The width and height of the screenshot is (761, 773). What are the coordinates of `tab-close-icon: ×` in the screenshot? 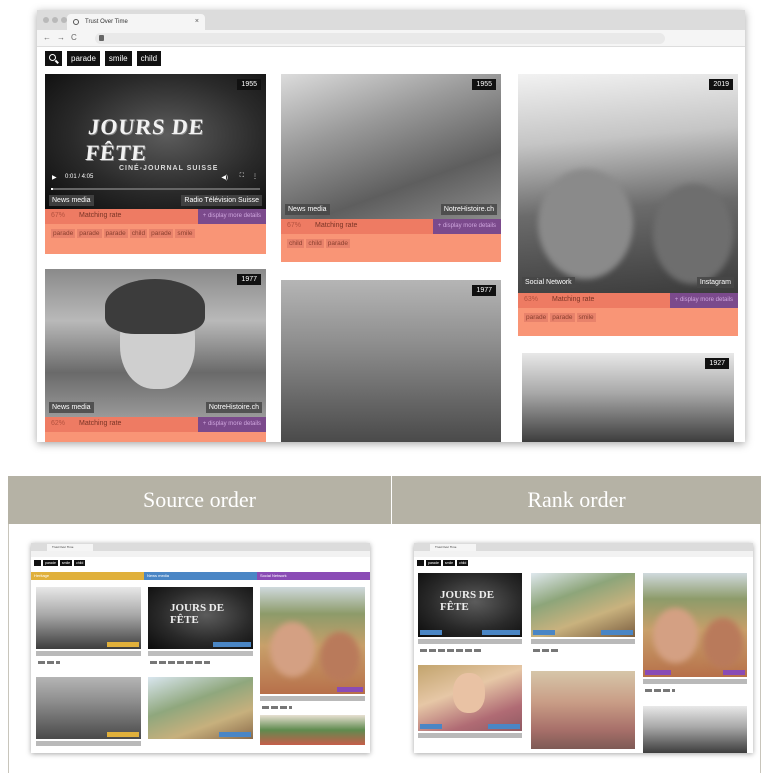 It's located at (197, 22).